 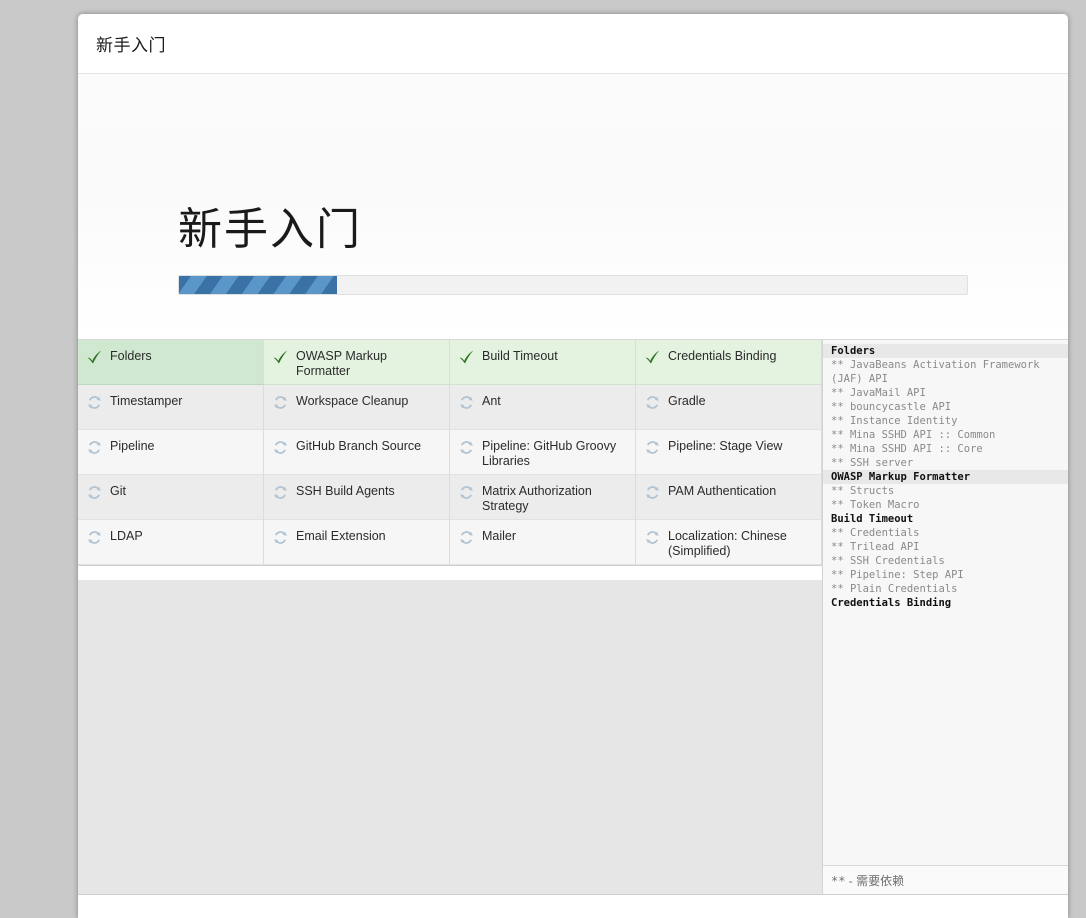 What do you see at coordinates (875, 533) in the screenshot?
I see `log-dependency-line: ** Credentials` at bounding box center [875, 533].